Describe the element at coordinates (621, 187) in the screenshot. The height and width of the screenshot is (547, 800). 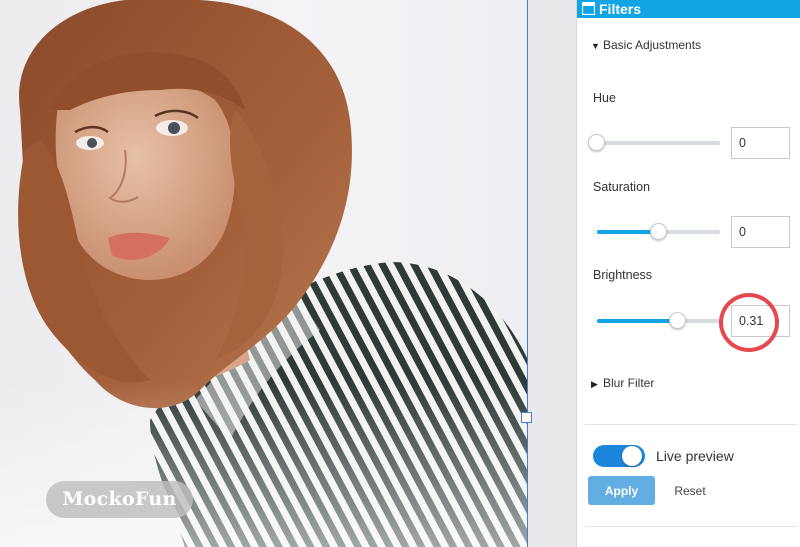
I see `saturation-label: Saturation` at that location.